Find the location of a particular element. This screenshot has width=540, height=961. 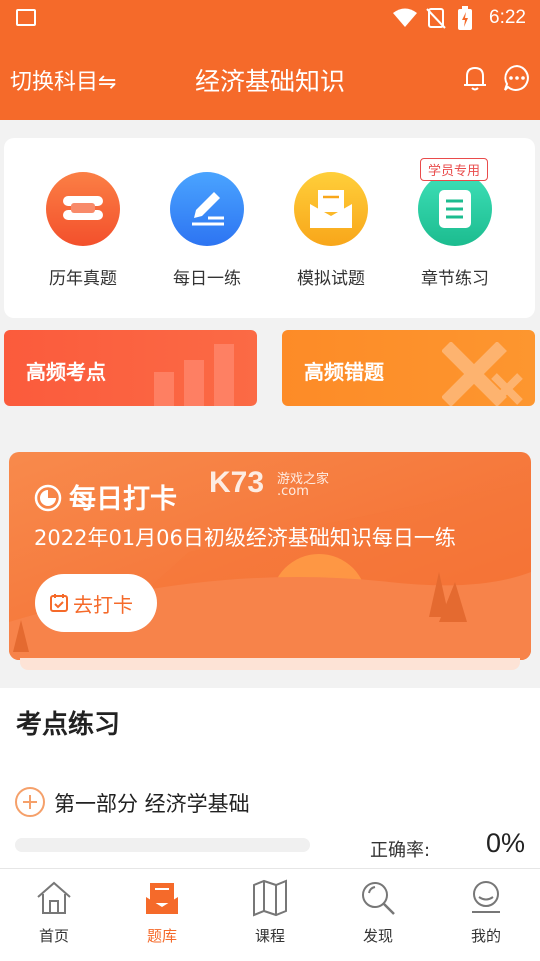

banner-label: 高频错题 is located at coordinates (344, 372).